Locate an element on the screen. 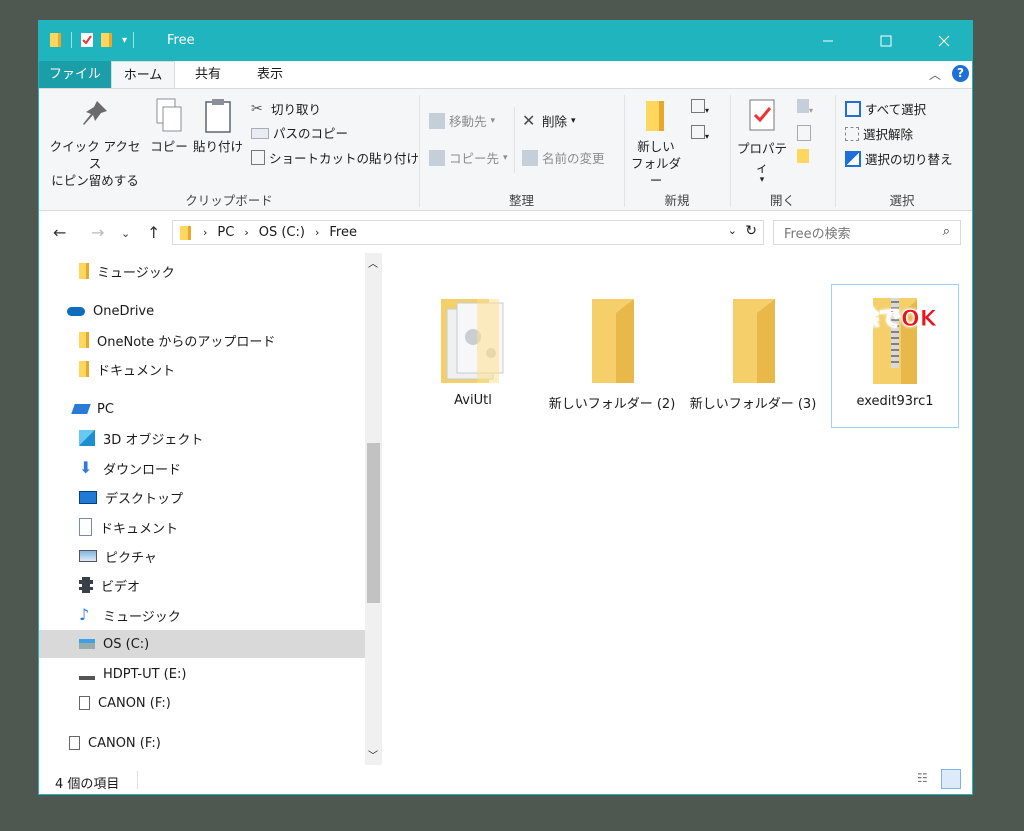 This screenshot has width=1024, height=831. file-item: AviUtl is located at coordinates (473, 347).